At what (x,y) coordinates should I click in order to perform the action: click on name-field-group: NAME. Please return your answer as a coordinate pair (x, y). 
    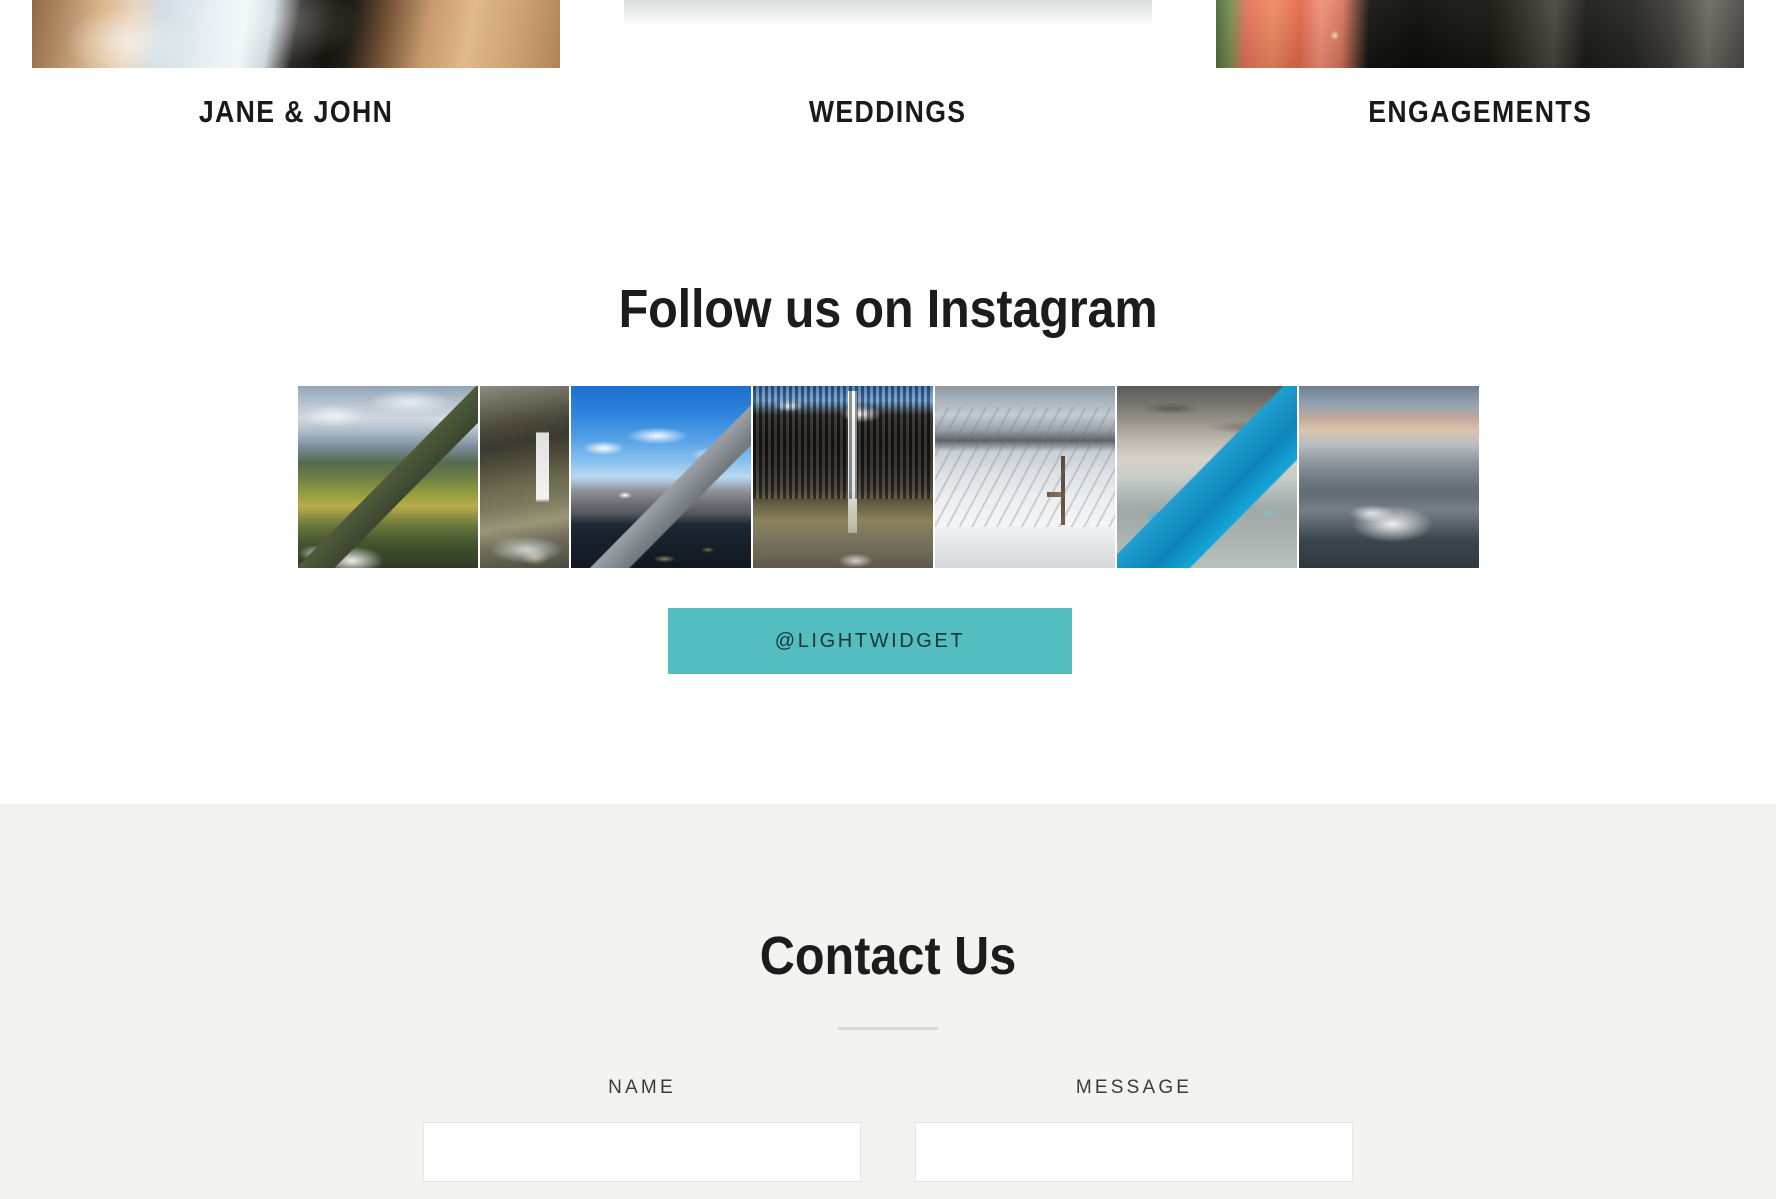
    Looking at the image, I should click on (642, 1129).